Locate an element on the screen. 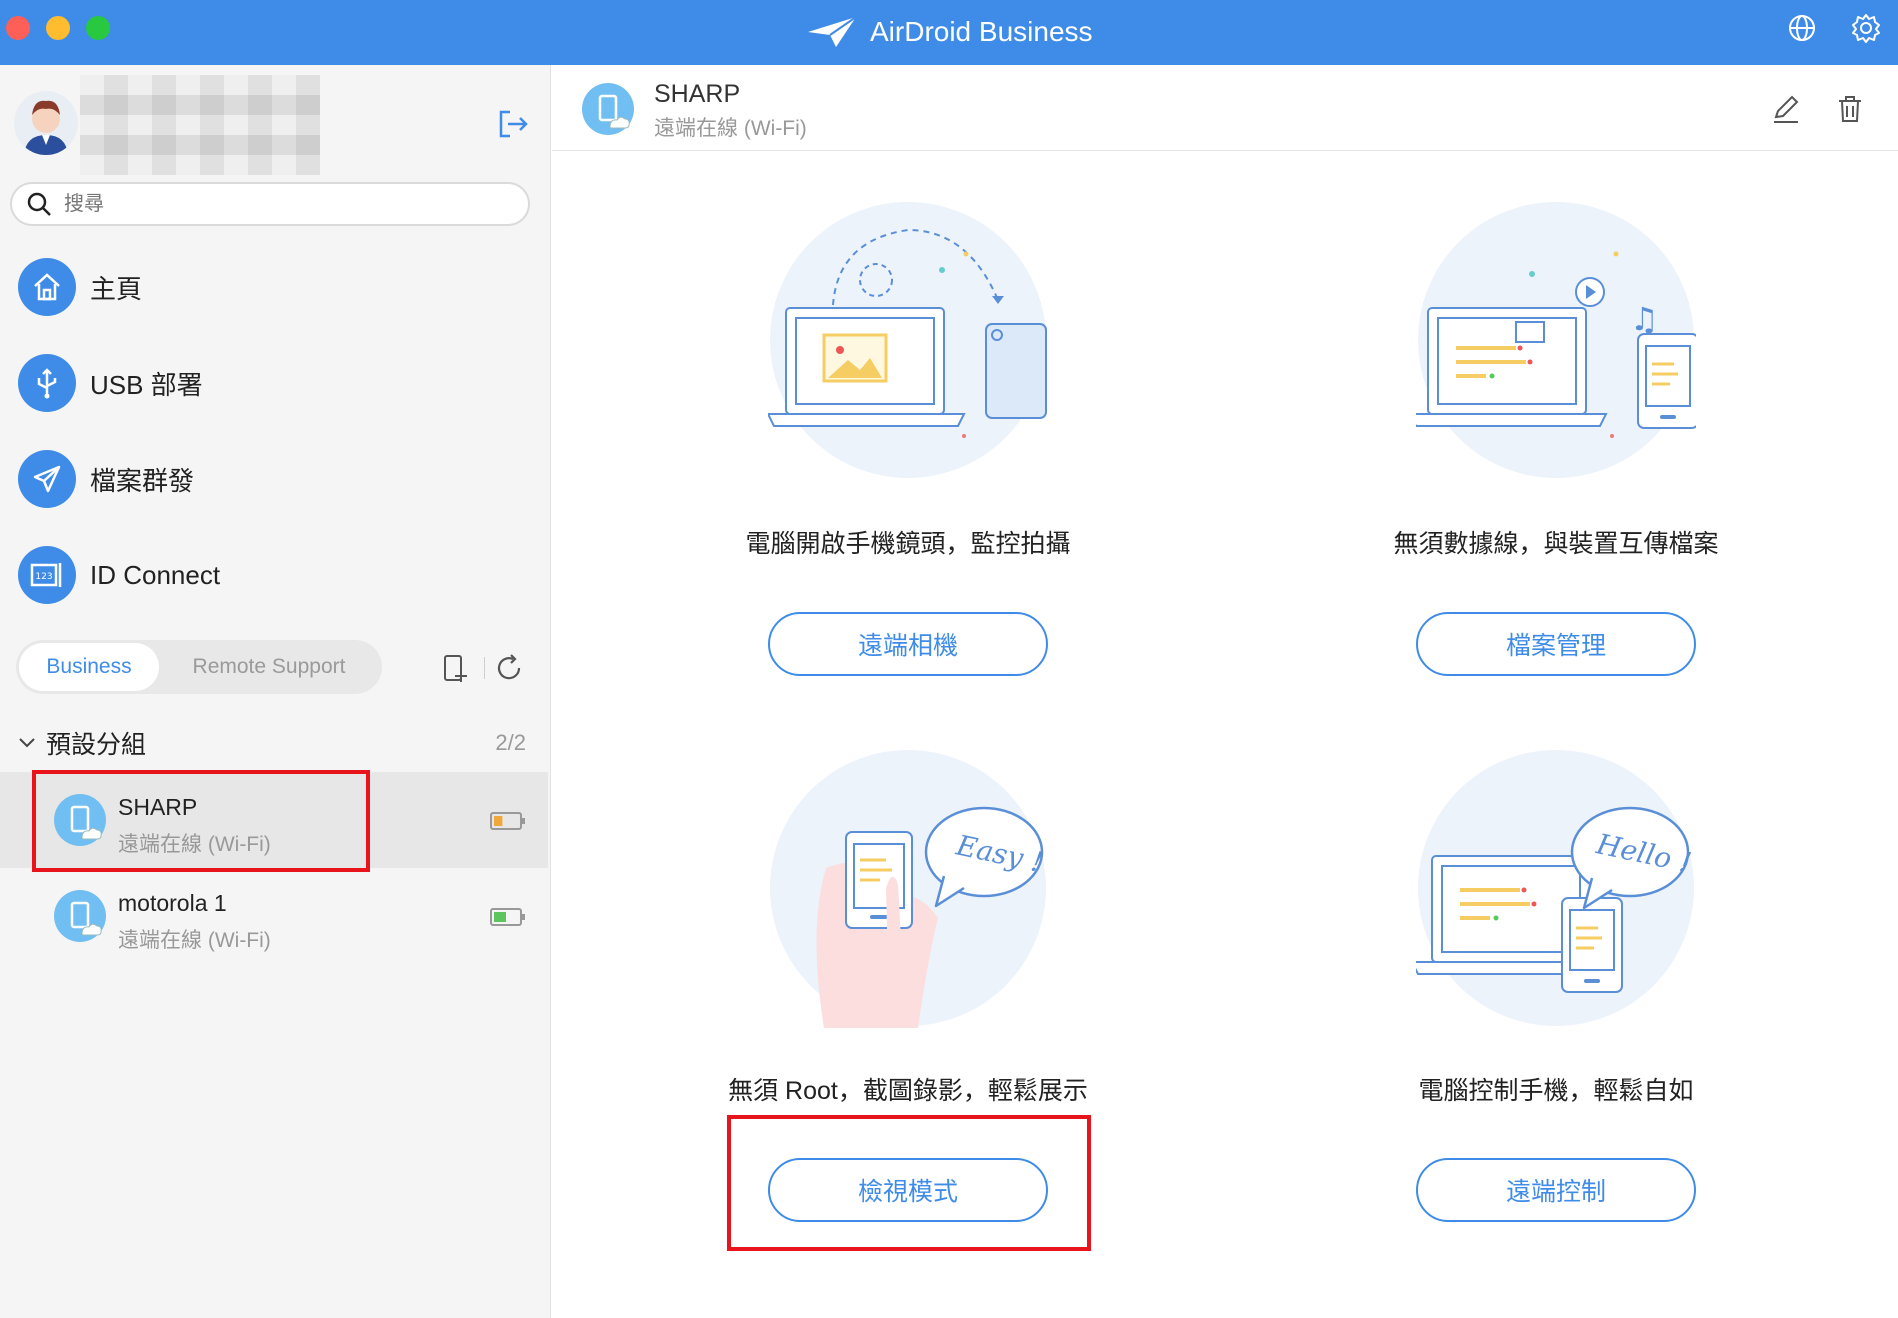 The height and width of the screenshot is (1318, 1898). app-title: AirDroid Business is located at coordinates (949, 32).